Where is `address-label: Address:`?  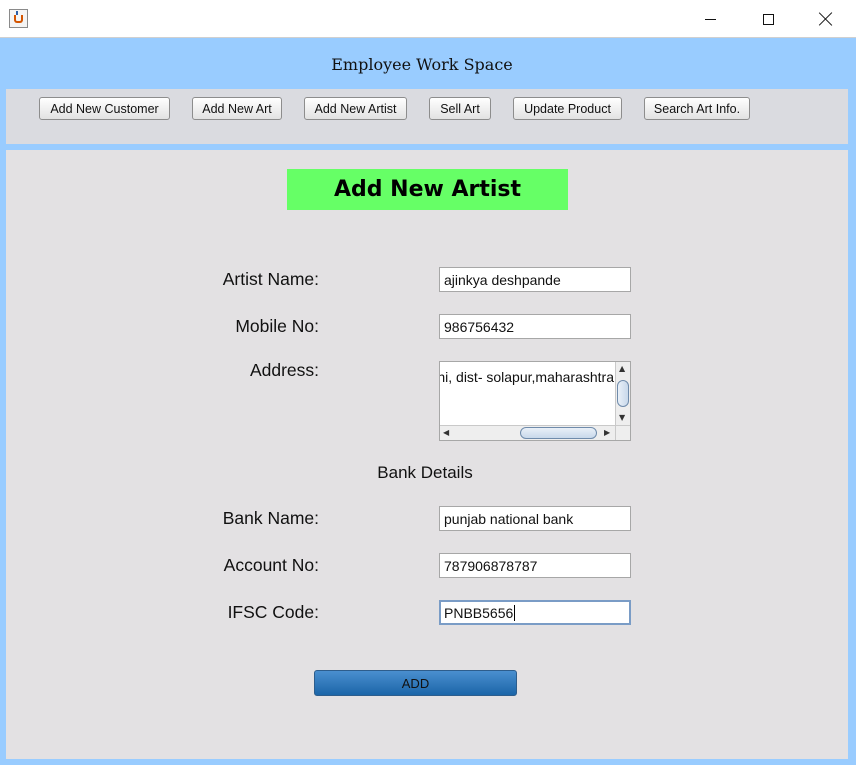
address-label: Address: is located at coordinates (284, 370).